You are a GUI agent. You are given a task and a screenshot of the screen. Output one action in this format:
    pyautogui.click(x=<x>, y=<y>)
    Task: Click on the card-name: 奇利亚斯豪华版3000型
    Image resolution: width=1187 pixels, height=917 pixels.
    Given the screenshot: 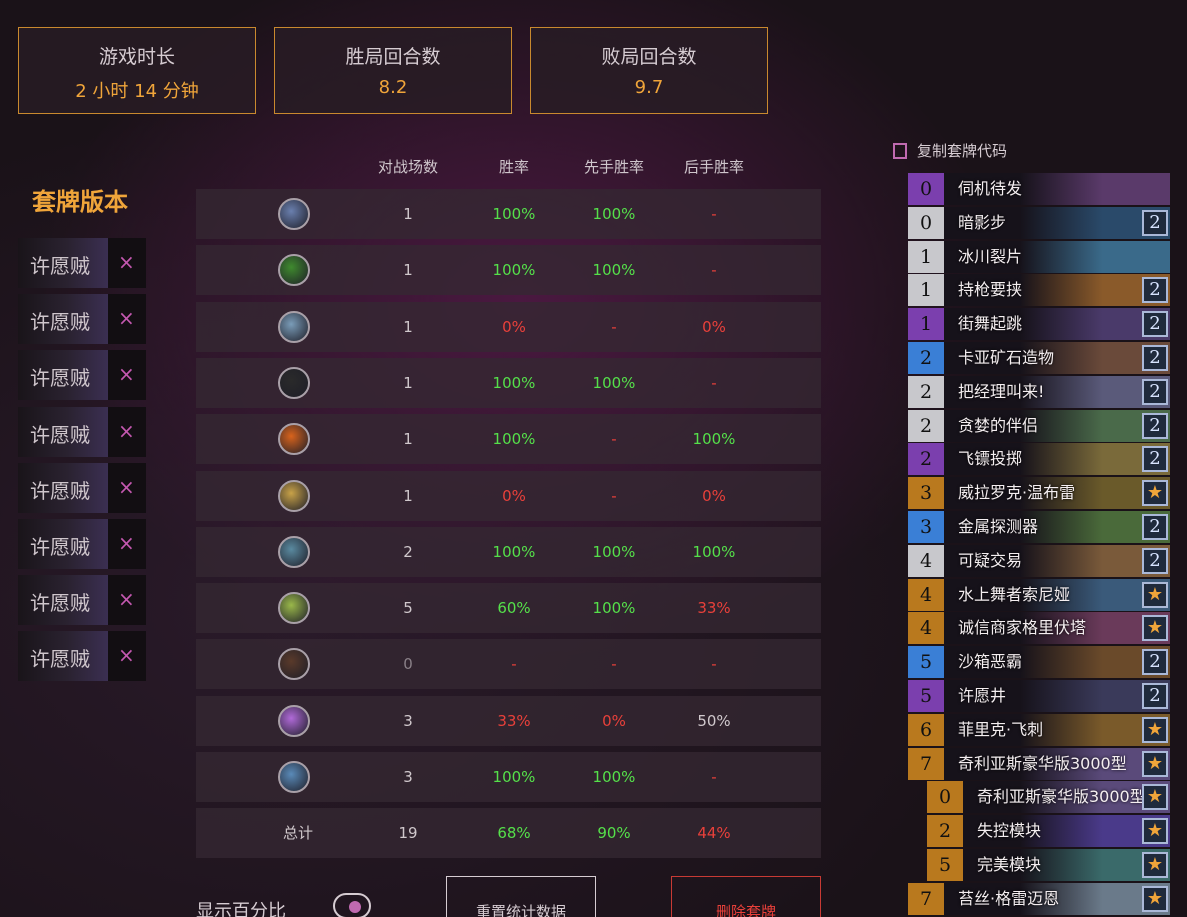 What is the action you would take?
    pyautogui.click(x=1061, y=797)
    